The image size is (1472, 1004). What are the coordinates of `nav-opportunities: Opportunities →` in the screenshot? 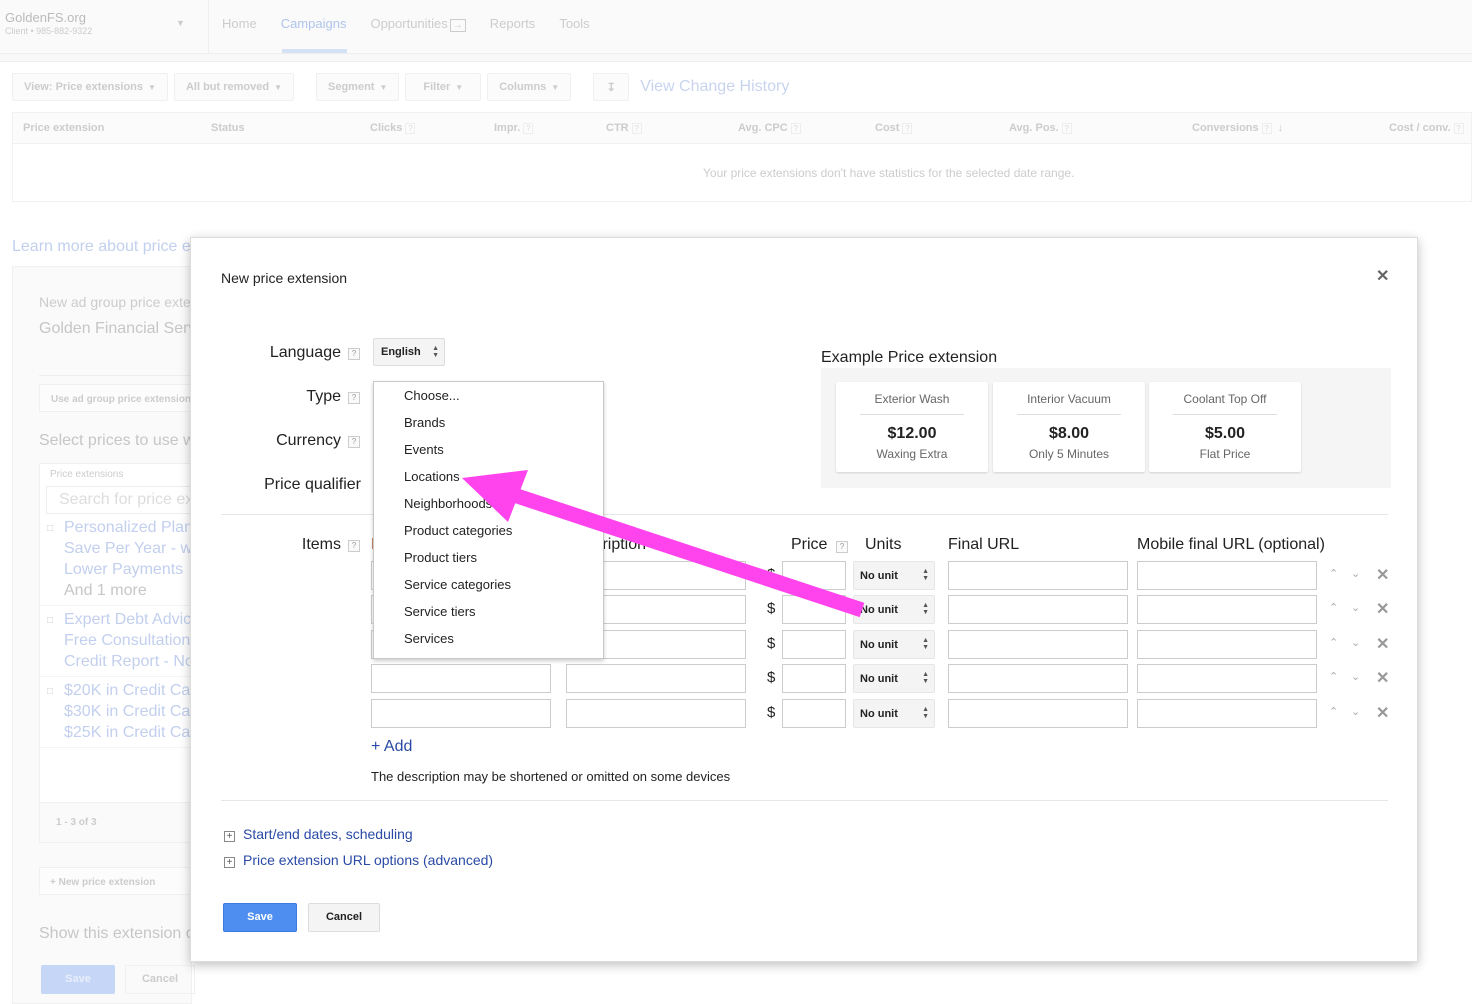 It's located at (418, 24).